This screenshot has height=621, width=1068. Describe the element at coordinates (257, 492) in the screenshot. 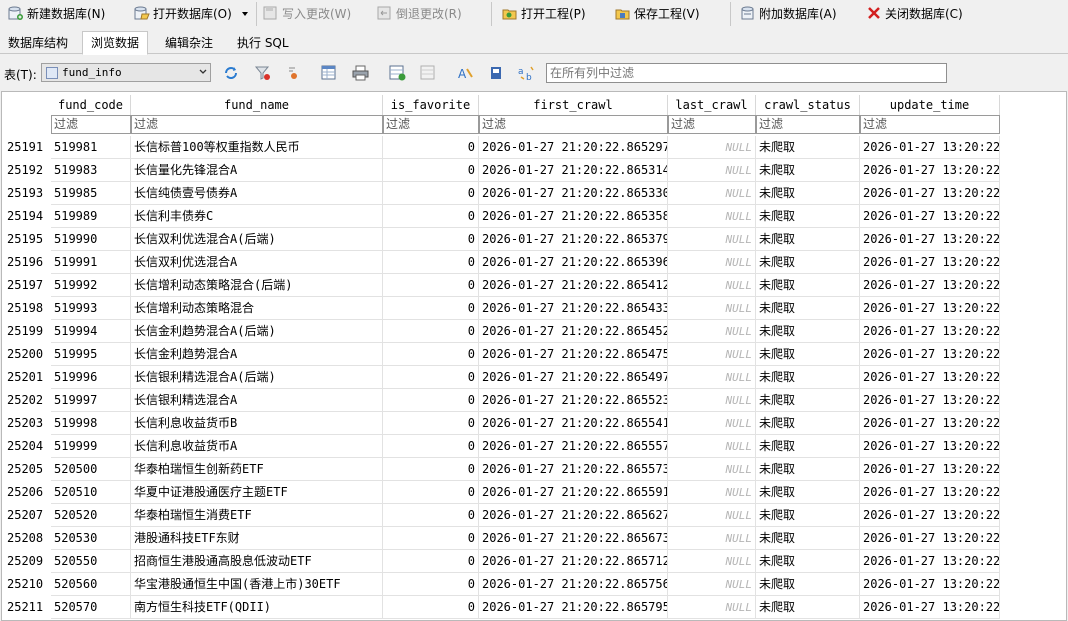

I see `cell-fund-name: 华夏中证港股通医疗主题ETF` at that location.